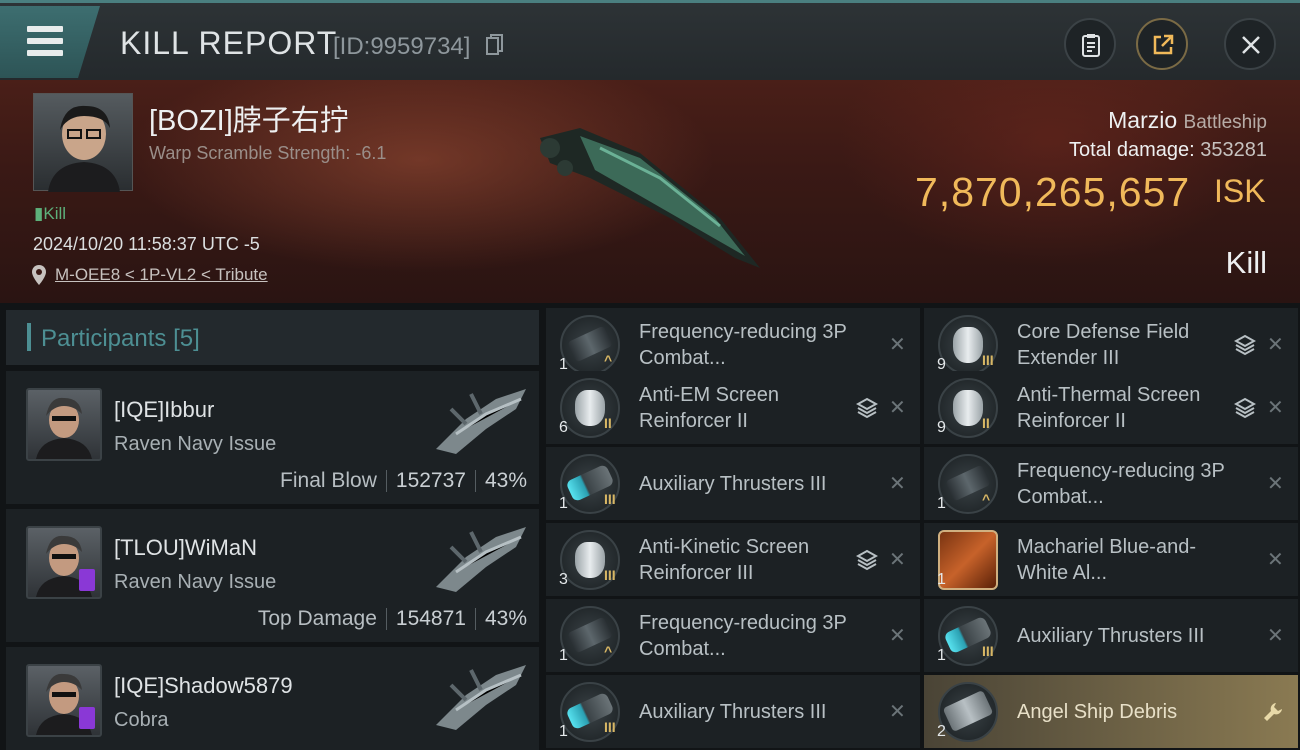 The height and width of the screenshot is (750, 1300). I want to click on participant-avatar, so click(64, 424).